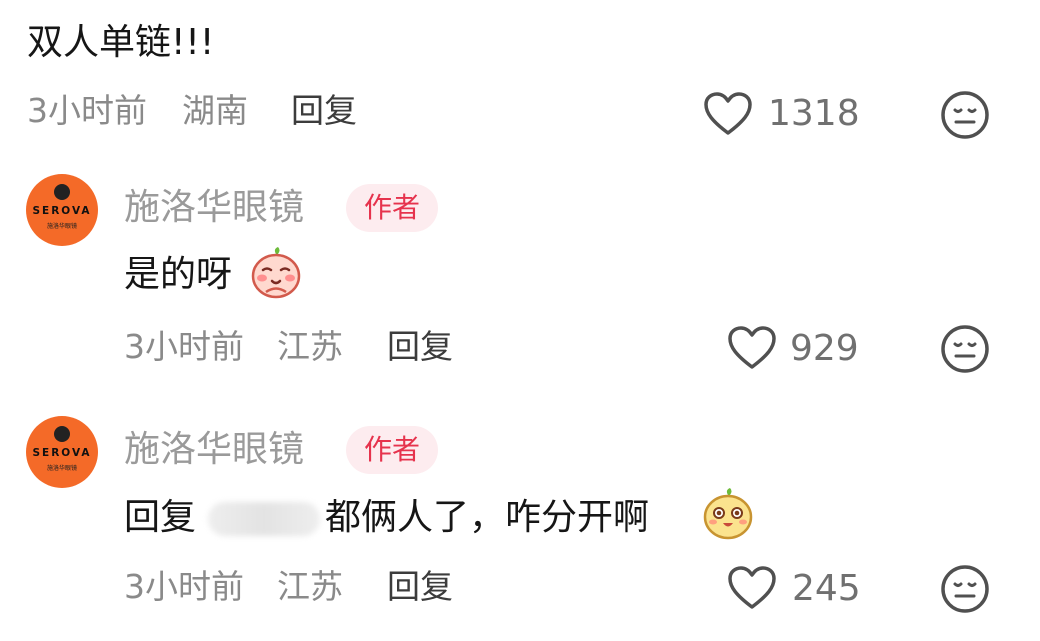 This screenshot has width=1040, height=641. Describe the element at coordinates (487, 517) in the screenshot. I see `reply-text: 都俩人了，咋分开啊` at that location.